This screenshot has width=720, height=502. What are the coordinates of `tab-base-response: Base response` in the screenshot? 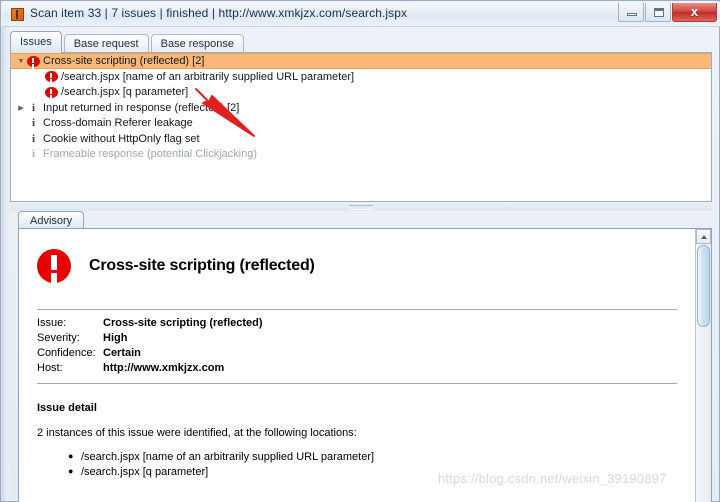 It's located at (197, 43).